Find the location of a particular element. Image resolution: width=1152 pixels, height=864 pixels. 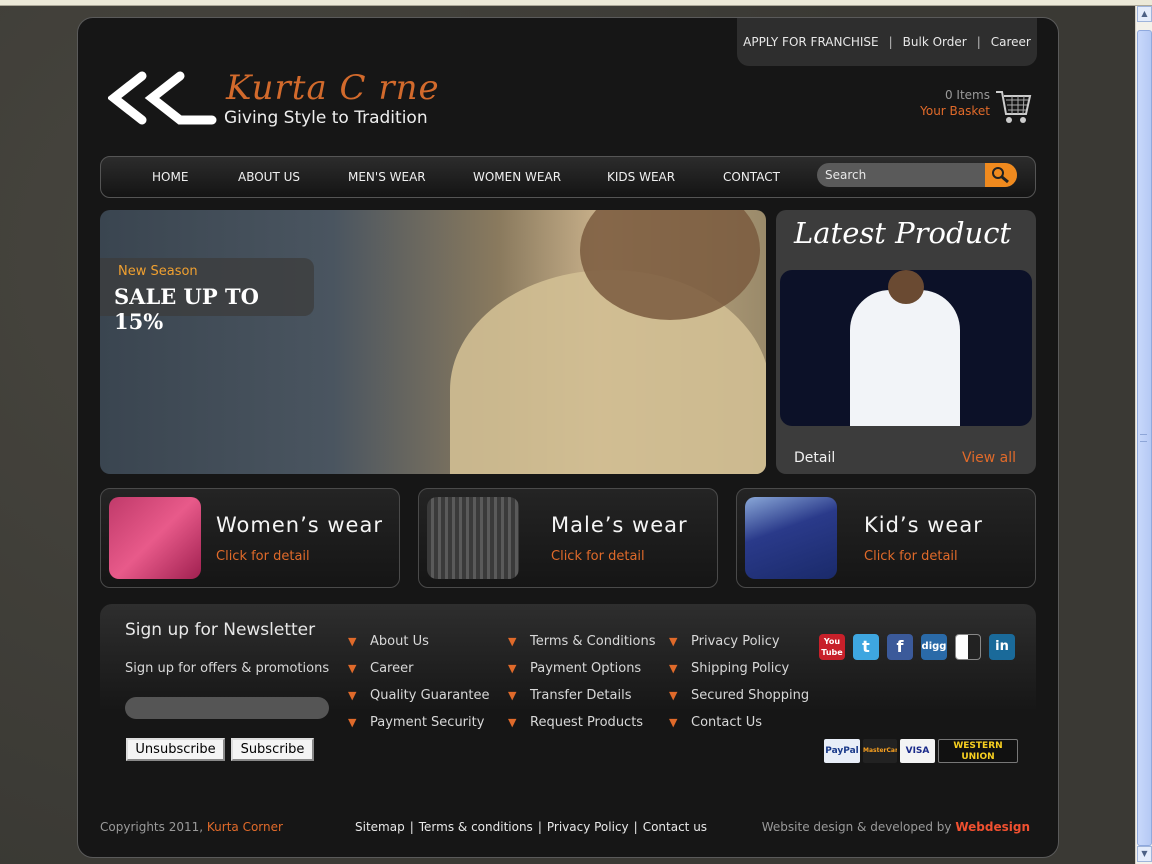

search-box is located at coordinates (917, 175).